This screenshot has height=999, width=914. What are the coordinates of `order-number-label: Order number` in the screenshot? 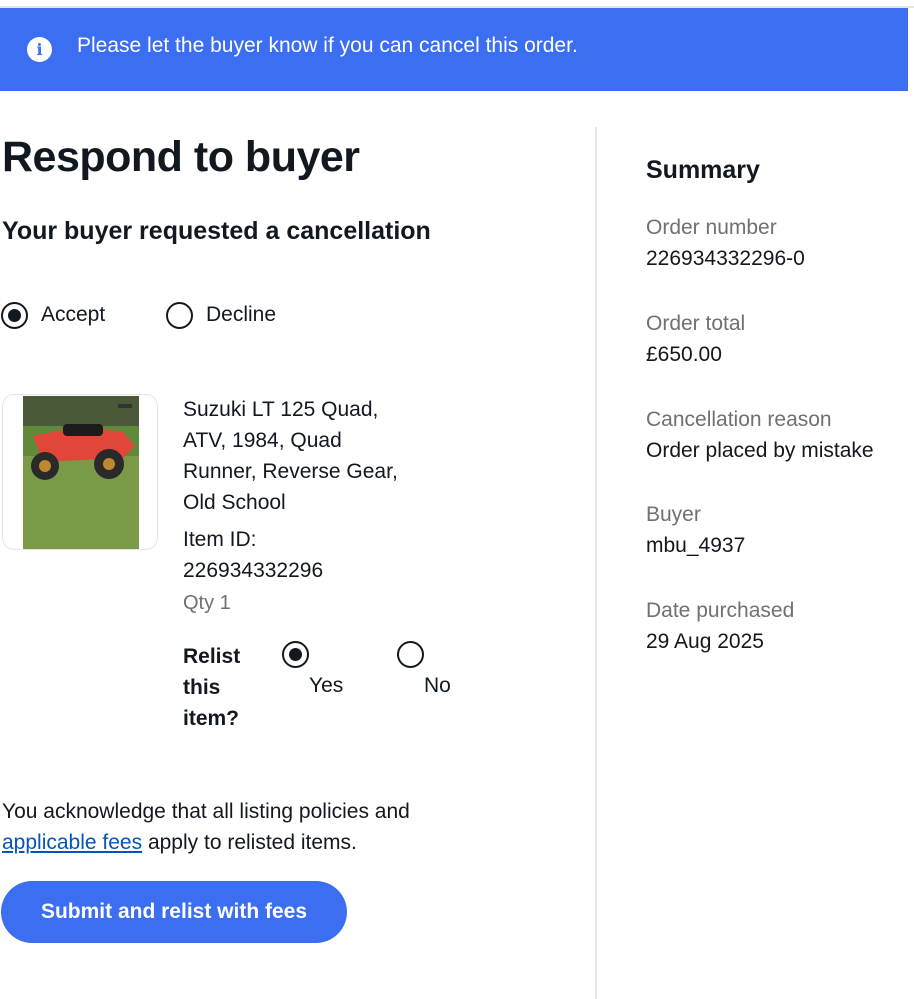 It's located at (711, 227).